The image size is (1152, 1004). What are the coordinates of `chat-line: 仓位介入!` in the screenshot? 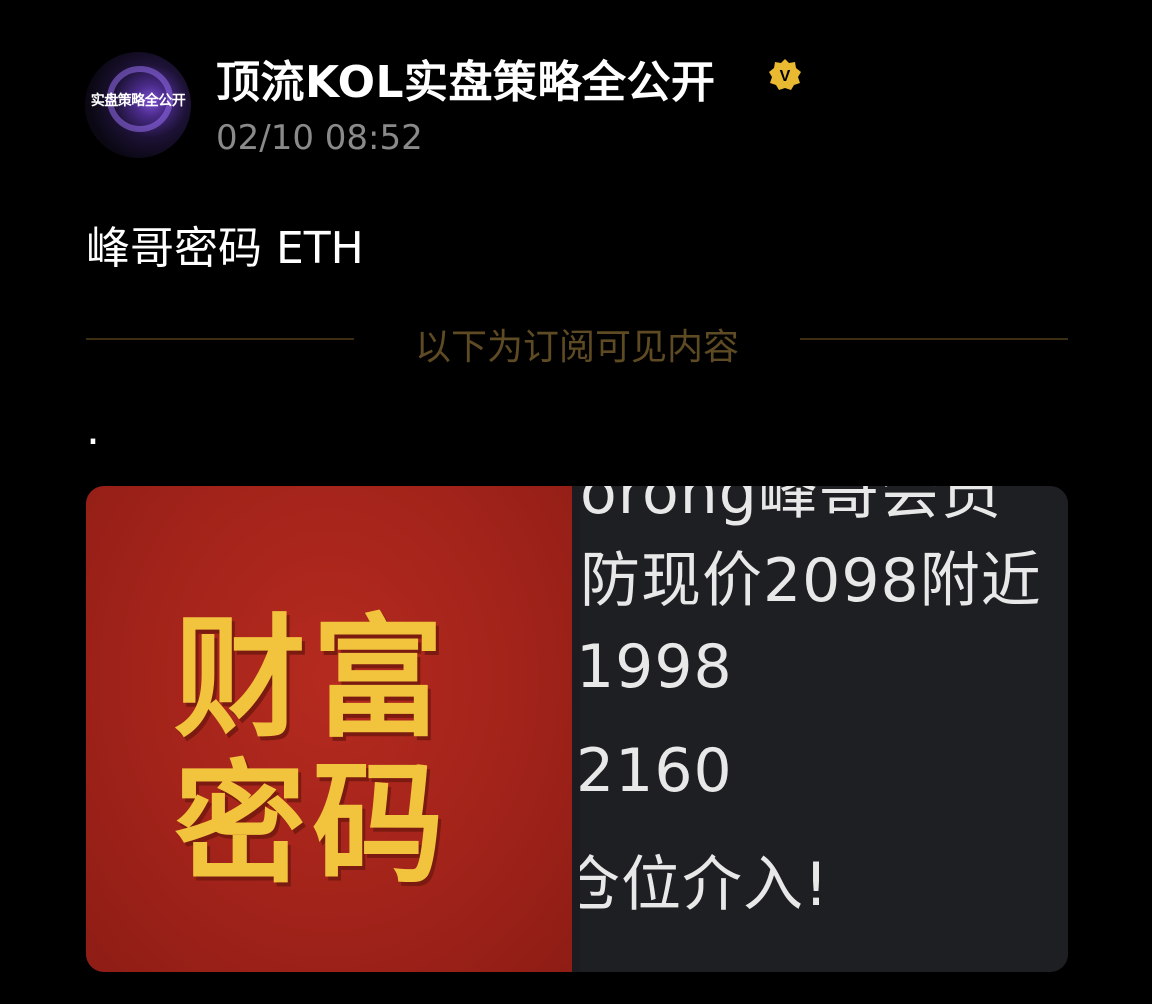 It's located at (705, 885).